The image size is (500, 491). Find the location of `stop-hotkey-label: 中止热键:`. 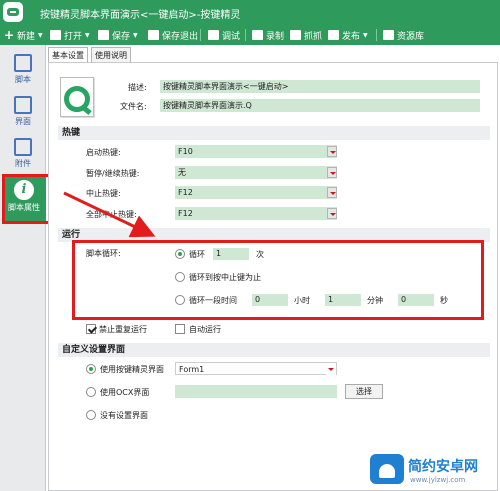

stop-hotkey-label: 中止热键: is located at coordinates (103, 193).